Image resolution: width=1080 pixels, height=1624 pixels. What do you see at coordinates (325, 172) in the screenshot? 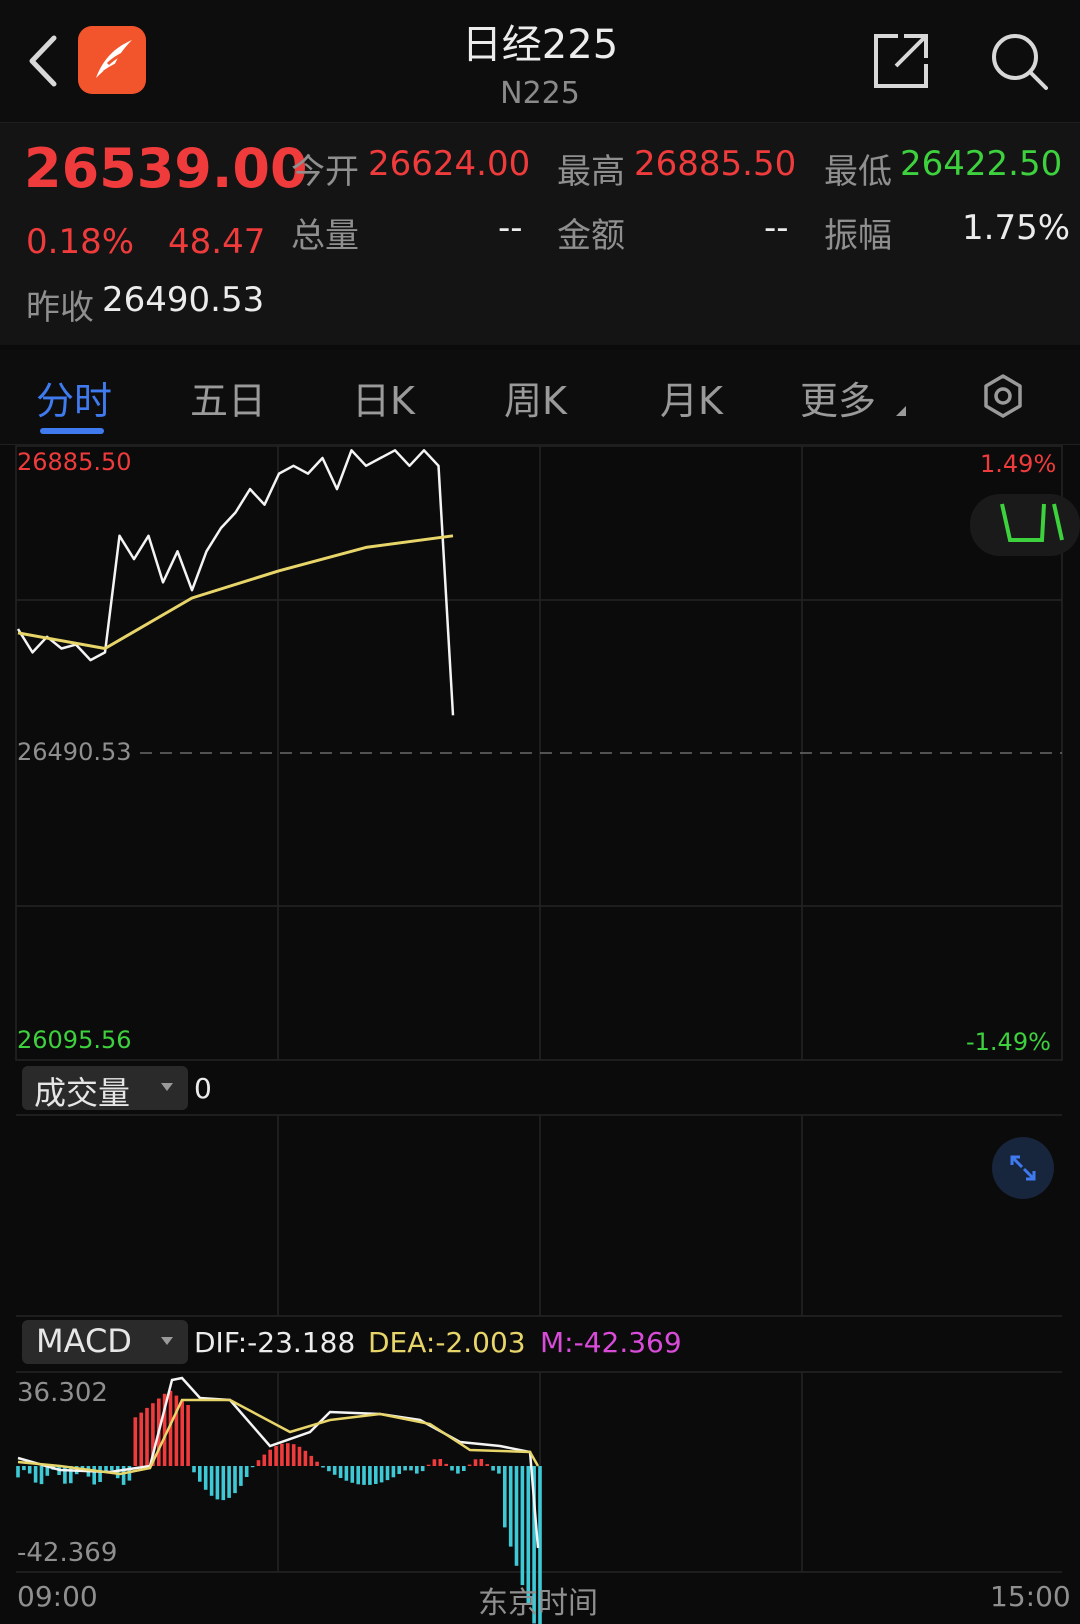
I see `open-label: 今开` at bounding box center [325, 172].